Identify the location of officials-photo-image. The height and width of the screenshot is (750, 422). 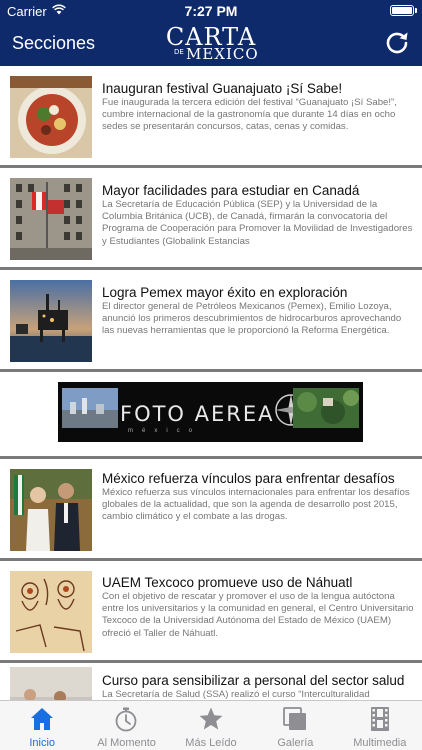
(51, 510).